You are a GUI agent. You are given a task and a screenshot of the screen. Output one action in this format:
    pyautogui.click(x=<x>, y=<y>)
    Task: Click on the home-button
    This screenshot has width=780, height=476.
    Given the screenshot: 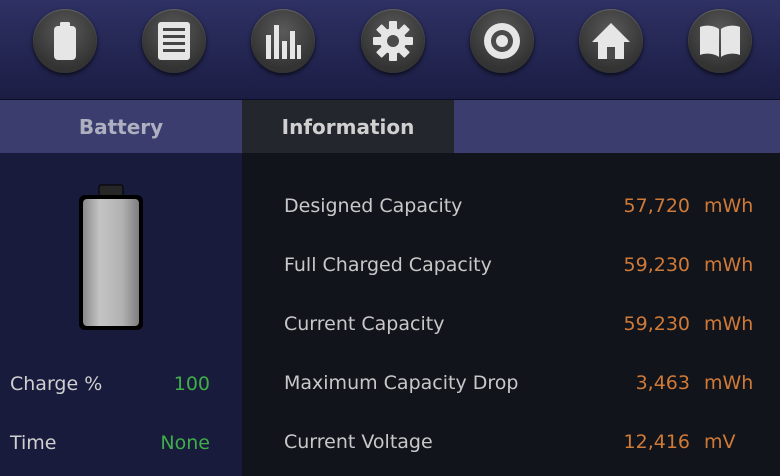 What is the action you would take?
    pyautogui.click(x=611, y=41)
    